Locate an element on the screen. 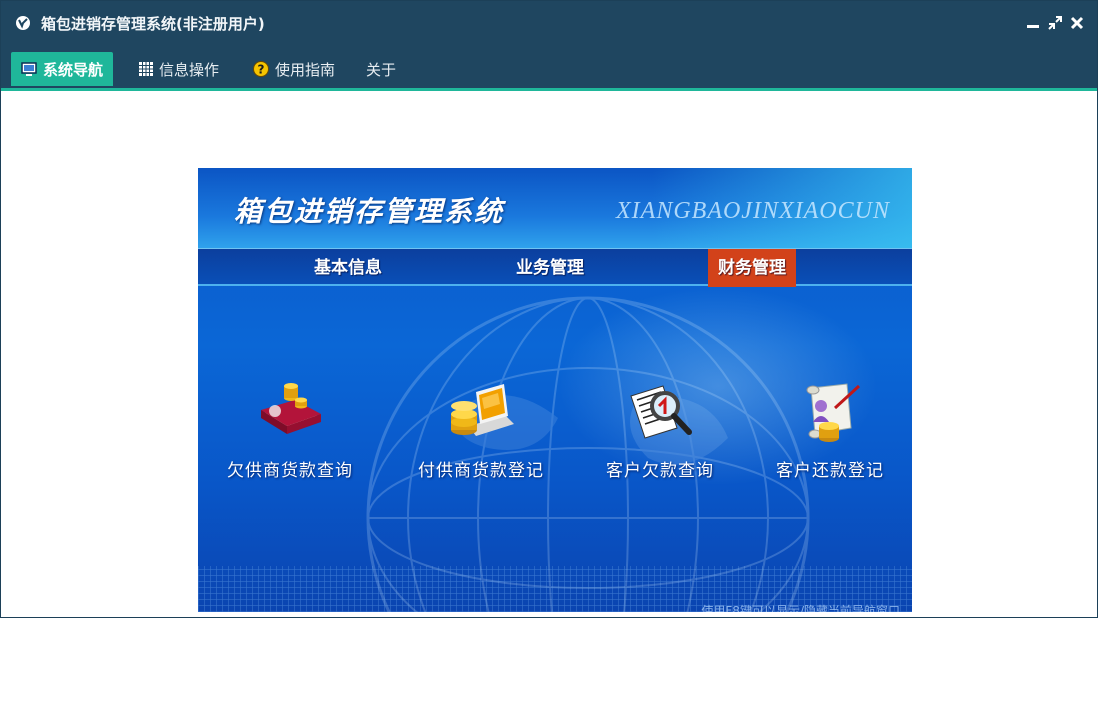 The width and height of the screenshot is (1098, 728). menu-bar: 系统导航 信息操作 ? 使用指南 关于 is located at coordinates (549, 69).